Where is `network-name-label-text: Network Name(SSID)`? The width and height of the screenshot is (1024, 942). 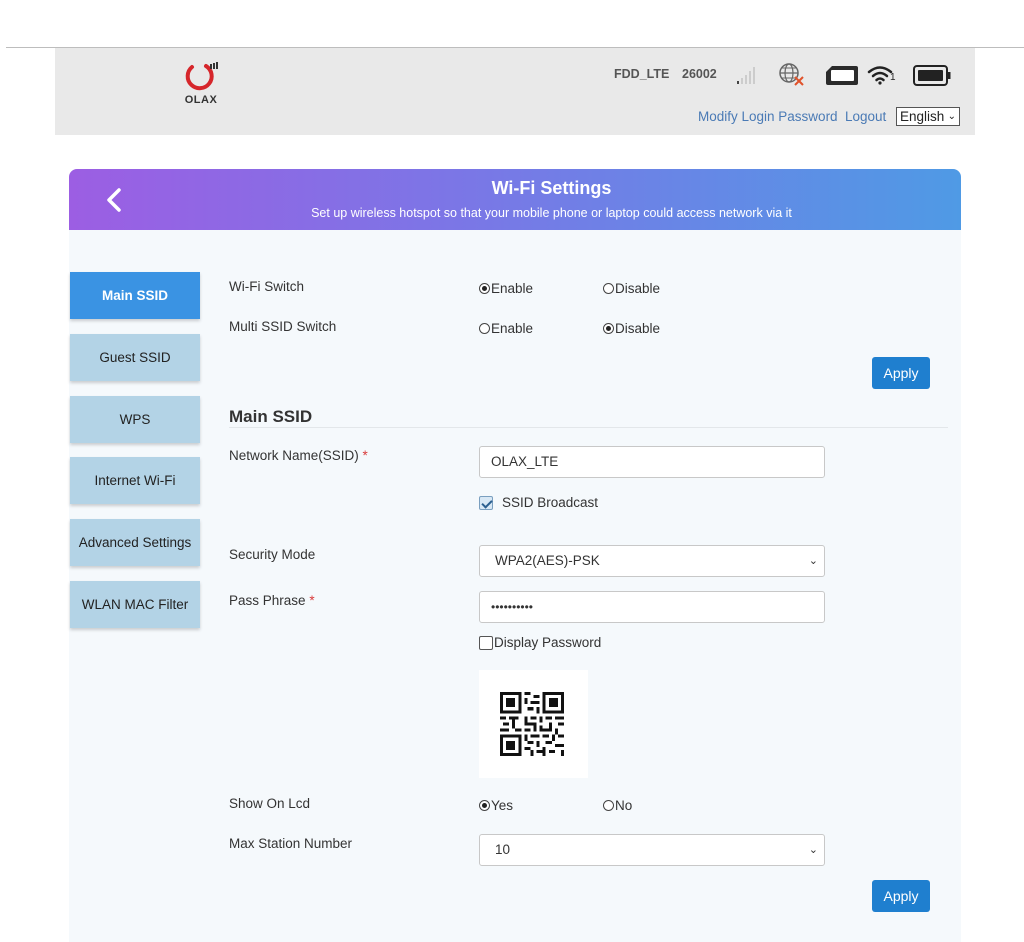 network-name-label-text: Network Name(SSID) is located at coordinates (294, 455).